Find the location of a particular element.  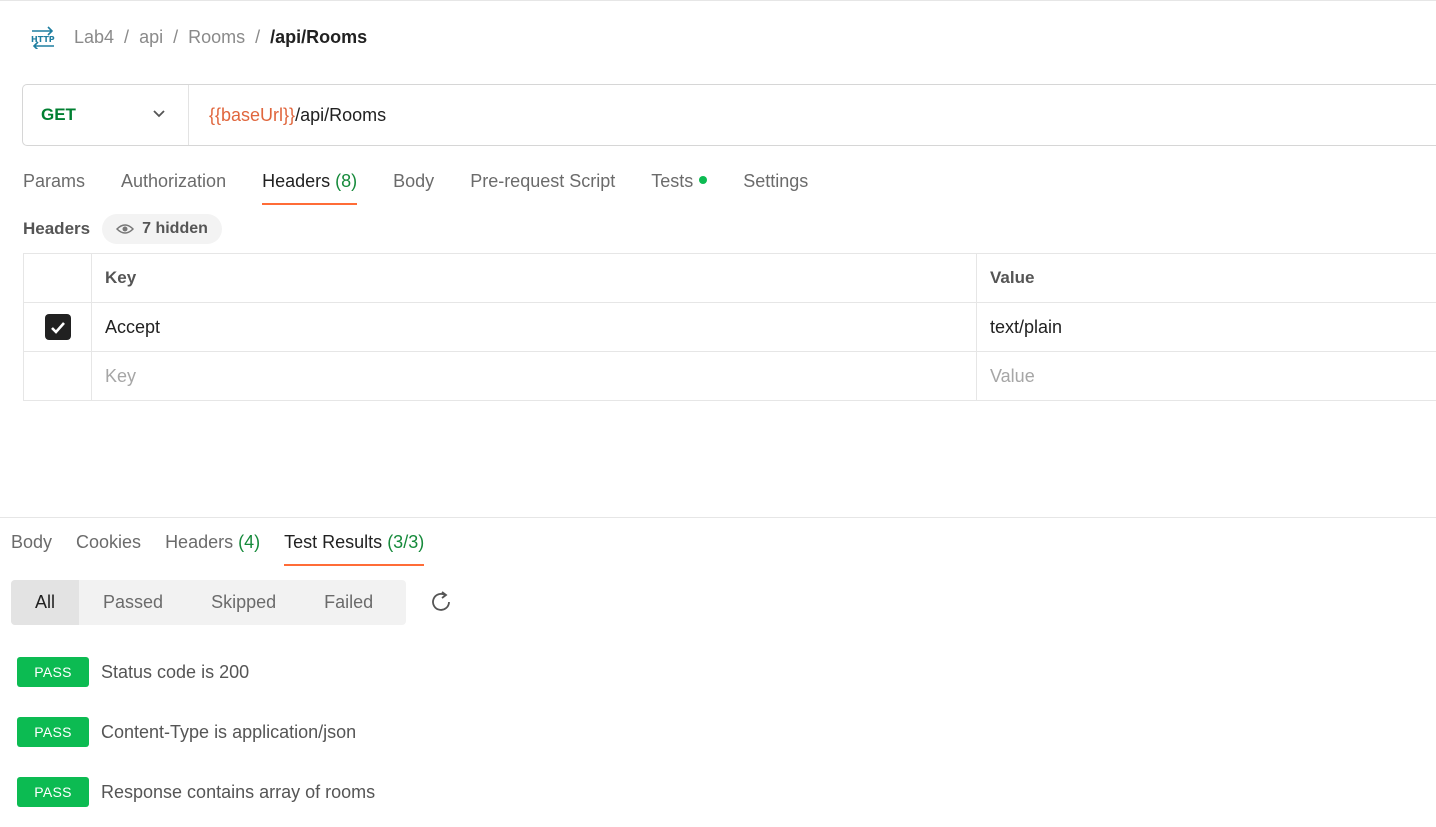

test-results-filter: All Passed Skipped Failed is located at coordinates (208, 602).